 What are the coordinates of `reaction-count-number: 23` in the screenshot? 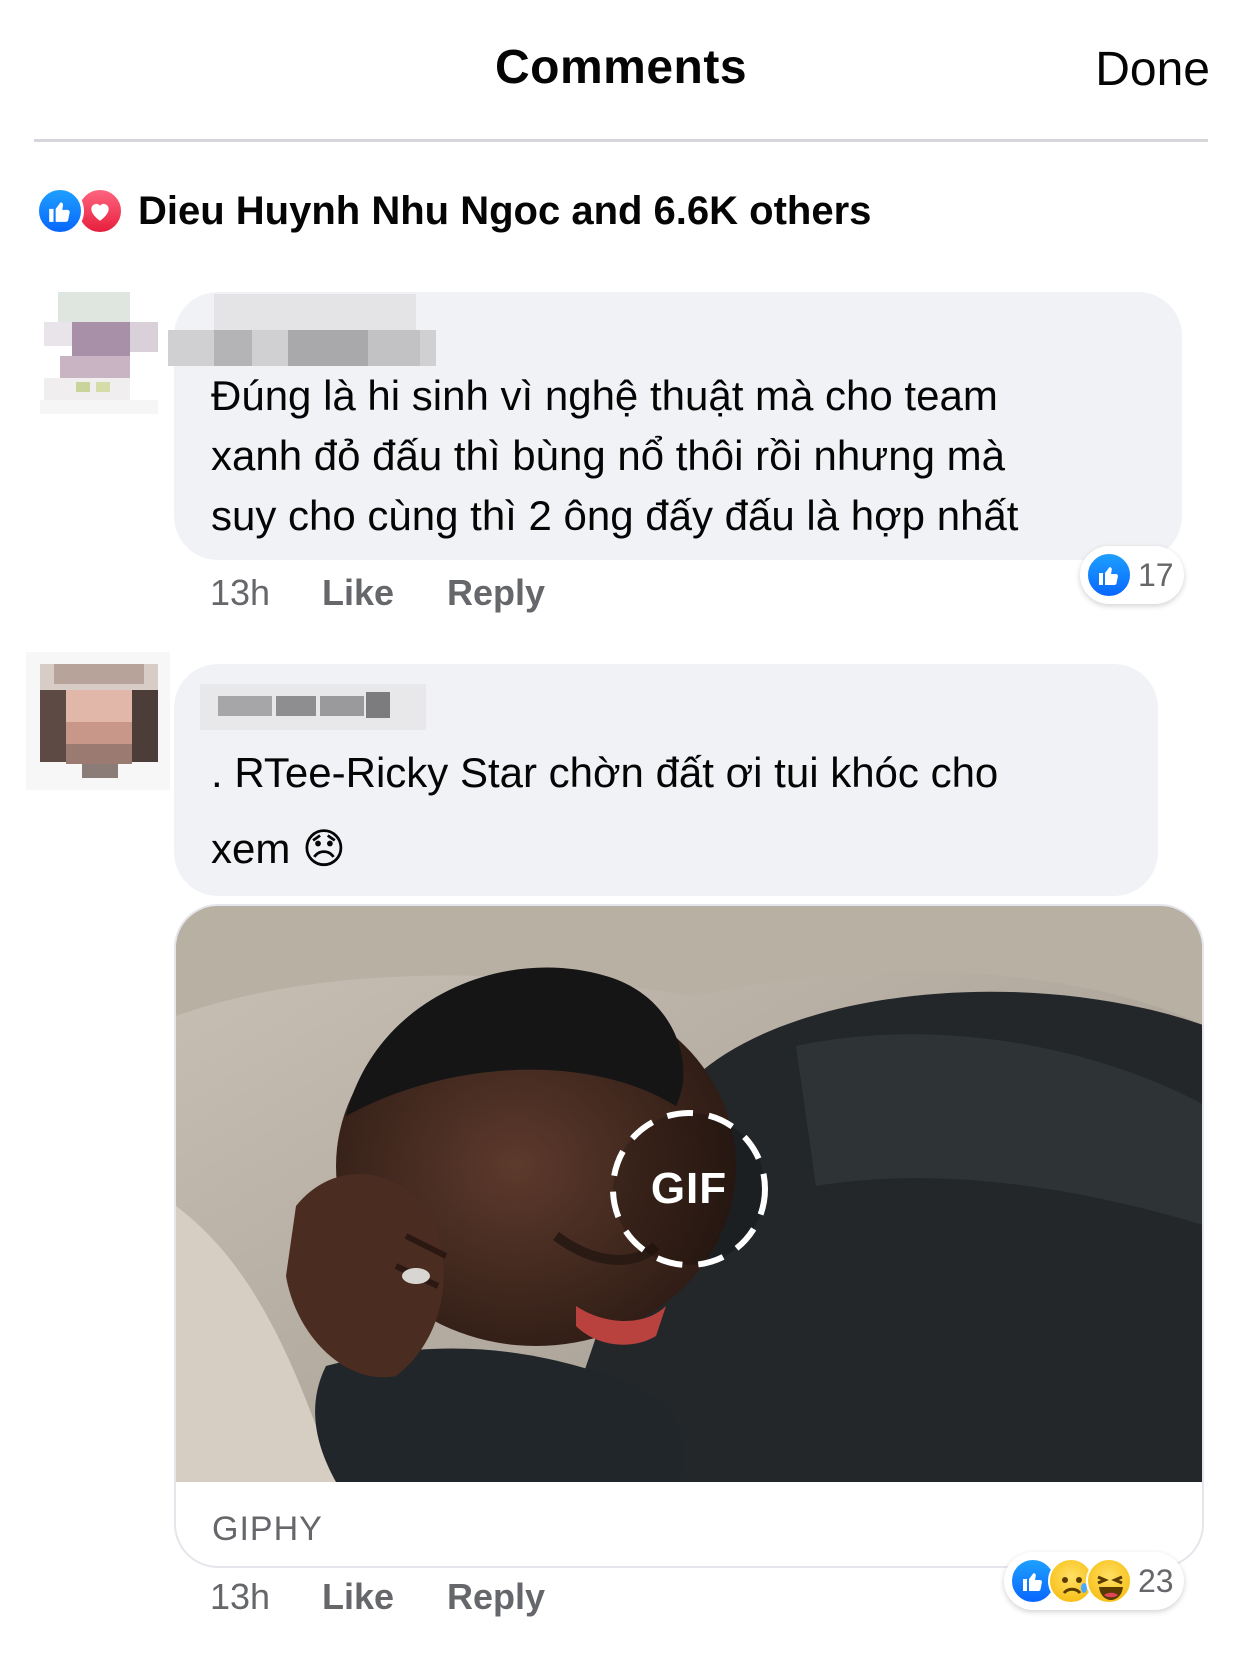 It's located at (1156, 1580).